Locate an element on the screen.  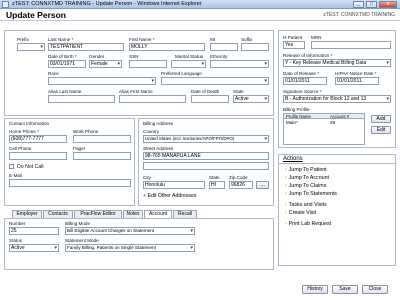
account-number-input: 25 is located at coordinates (34, 231).